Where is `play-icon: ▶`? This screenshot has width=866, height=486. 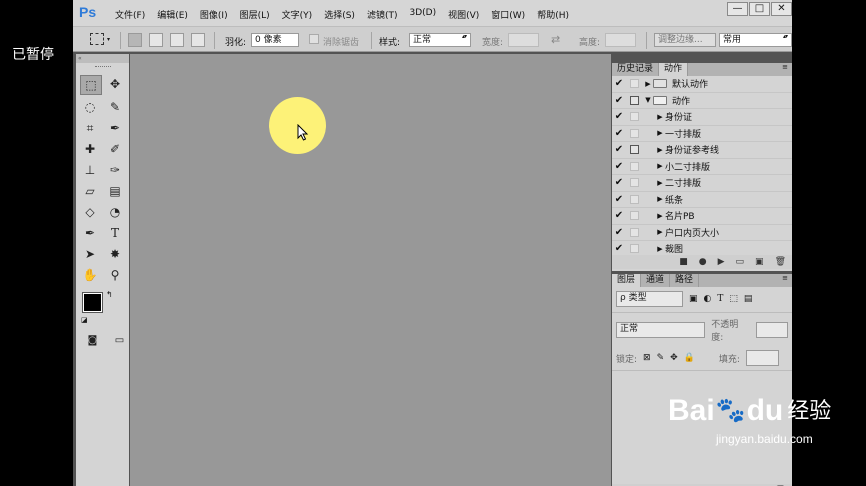
play-icon: ▶ is located at coordinates (721, 262).